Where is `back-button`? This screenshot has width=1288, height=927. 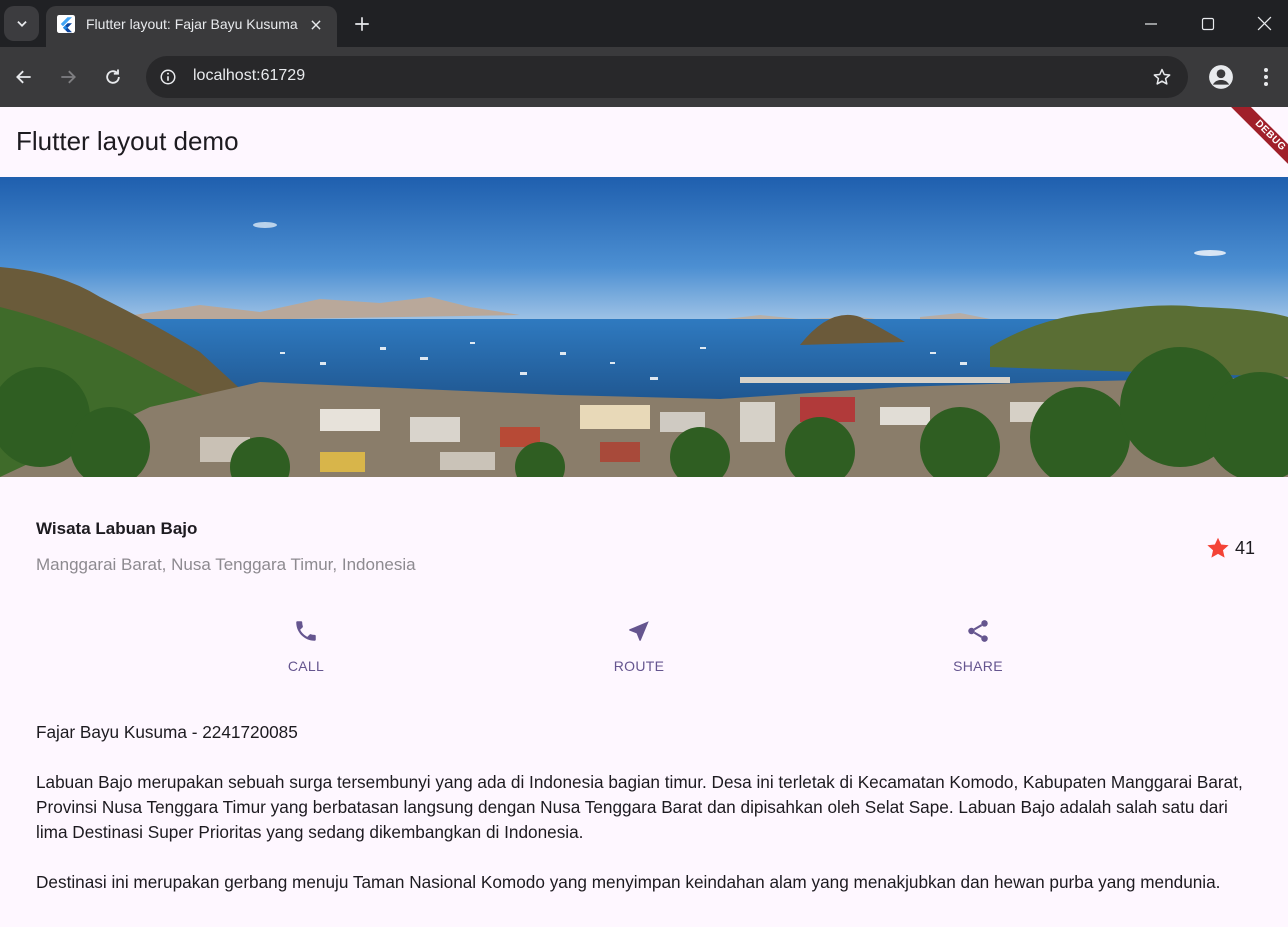 back-button is located at coordinates (24, 77).